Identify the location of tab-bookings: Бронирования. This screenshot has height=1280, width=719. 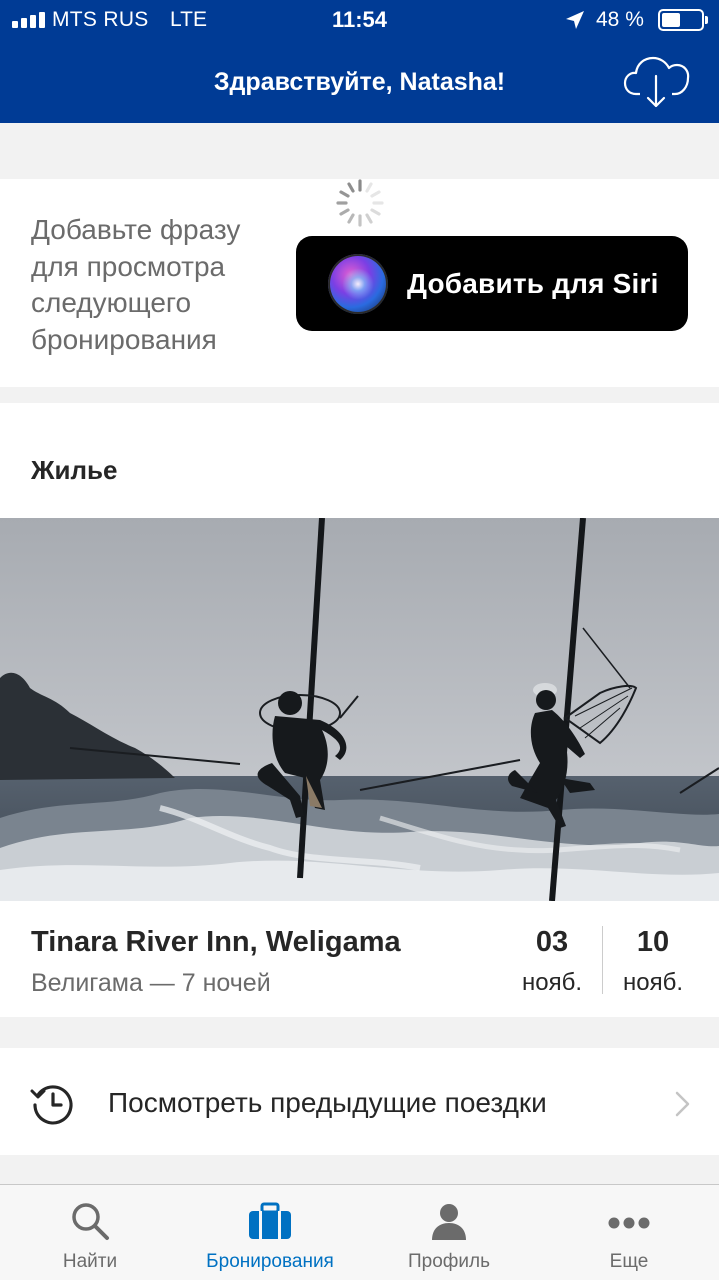
(270, 1232).